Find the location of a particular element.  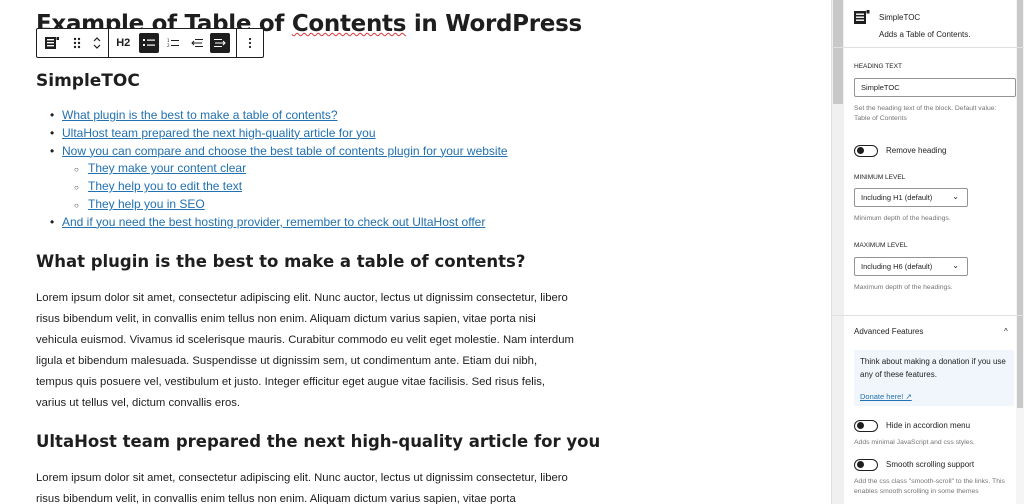

move-buttons is located at coordinates (98, 43).